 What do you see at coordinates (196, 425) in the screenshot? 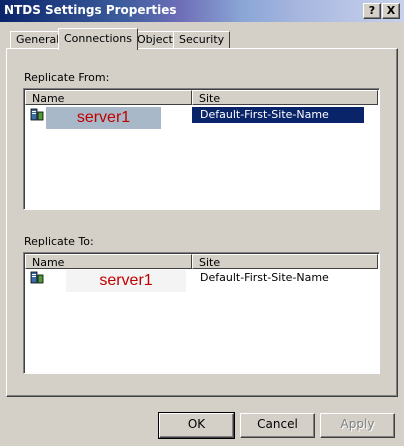
I see `ok-button: OK` at bounding box center [196, 425].